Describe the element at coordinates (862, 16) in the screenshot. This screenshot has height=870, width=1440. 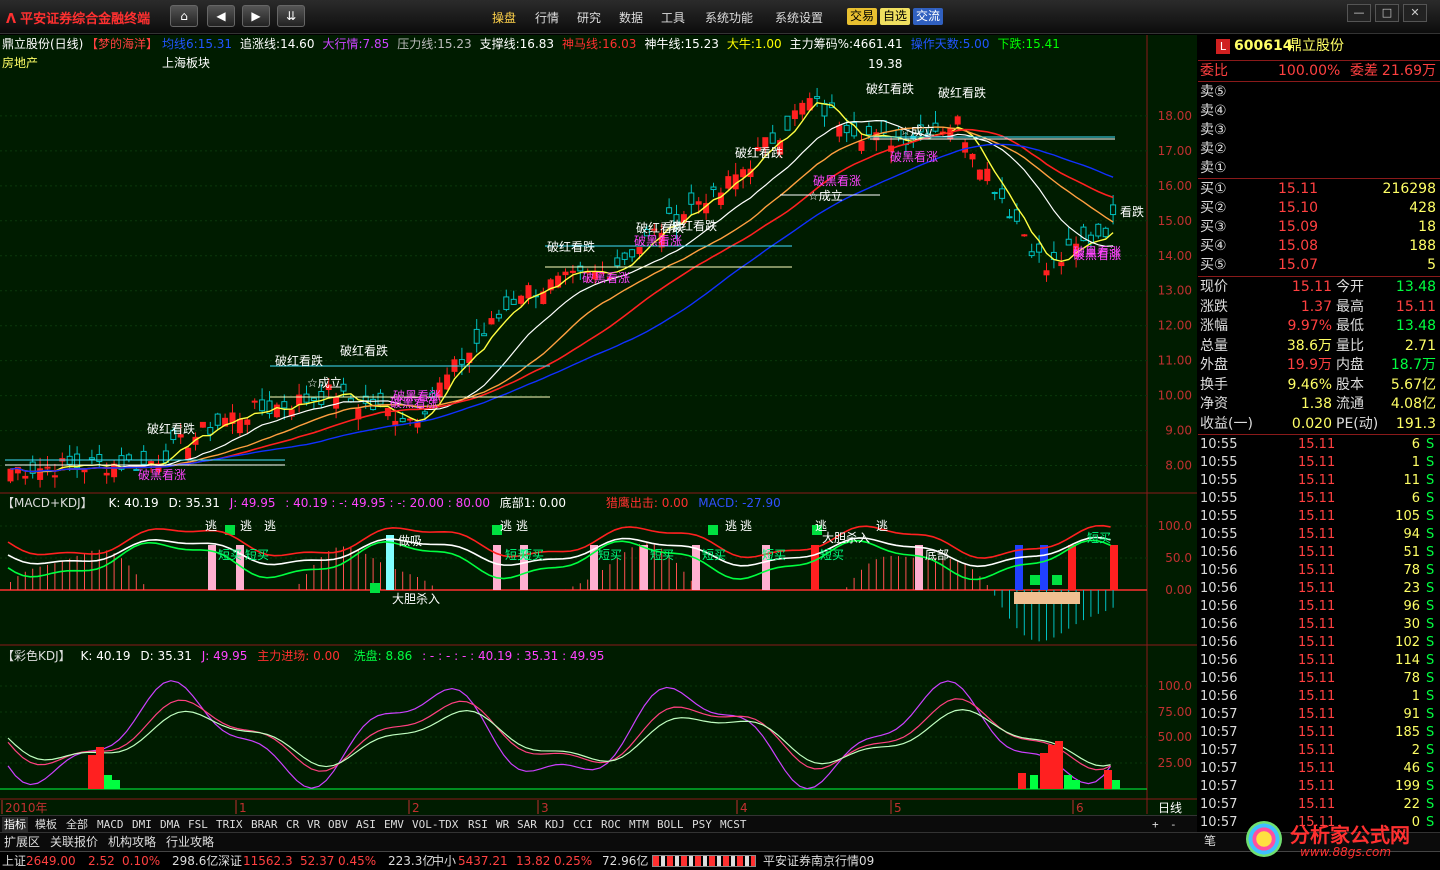
I see `trade-pill: 交易` at that location.